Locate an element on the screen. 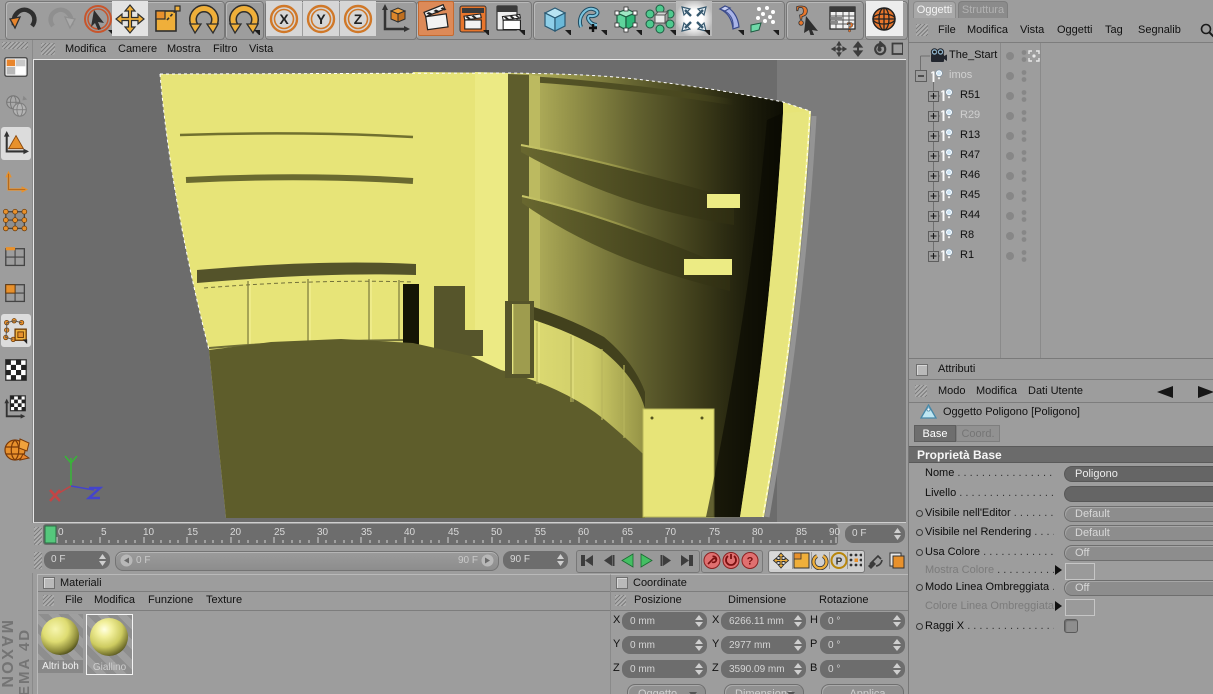 The image size is (1213, 694). svg-text: 10 is located at coordinates (149, 532).